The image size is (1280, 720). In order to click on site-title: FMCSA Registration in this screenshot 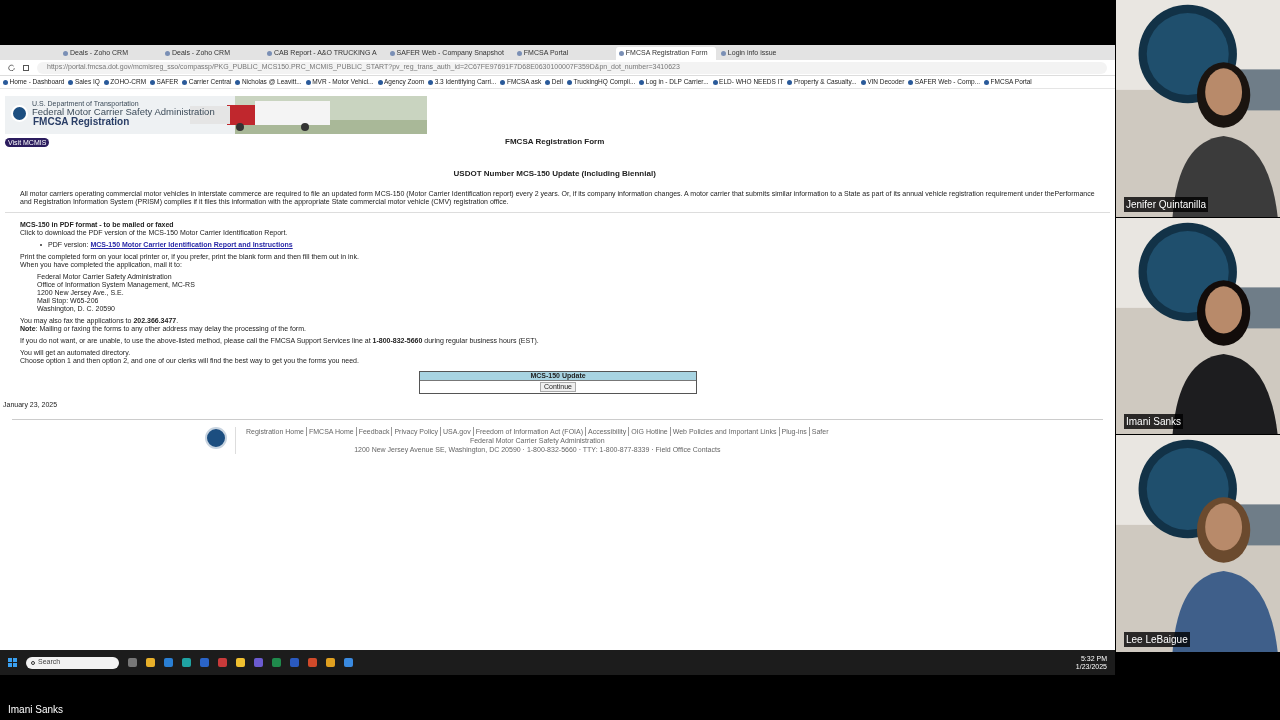, I will do `click(81, 122)`.